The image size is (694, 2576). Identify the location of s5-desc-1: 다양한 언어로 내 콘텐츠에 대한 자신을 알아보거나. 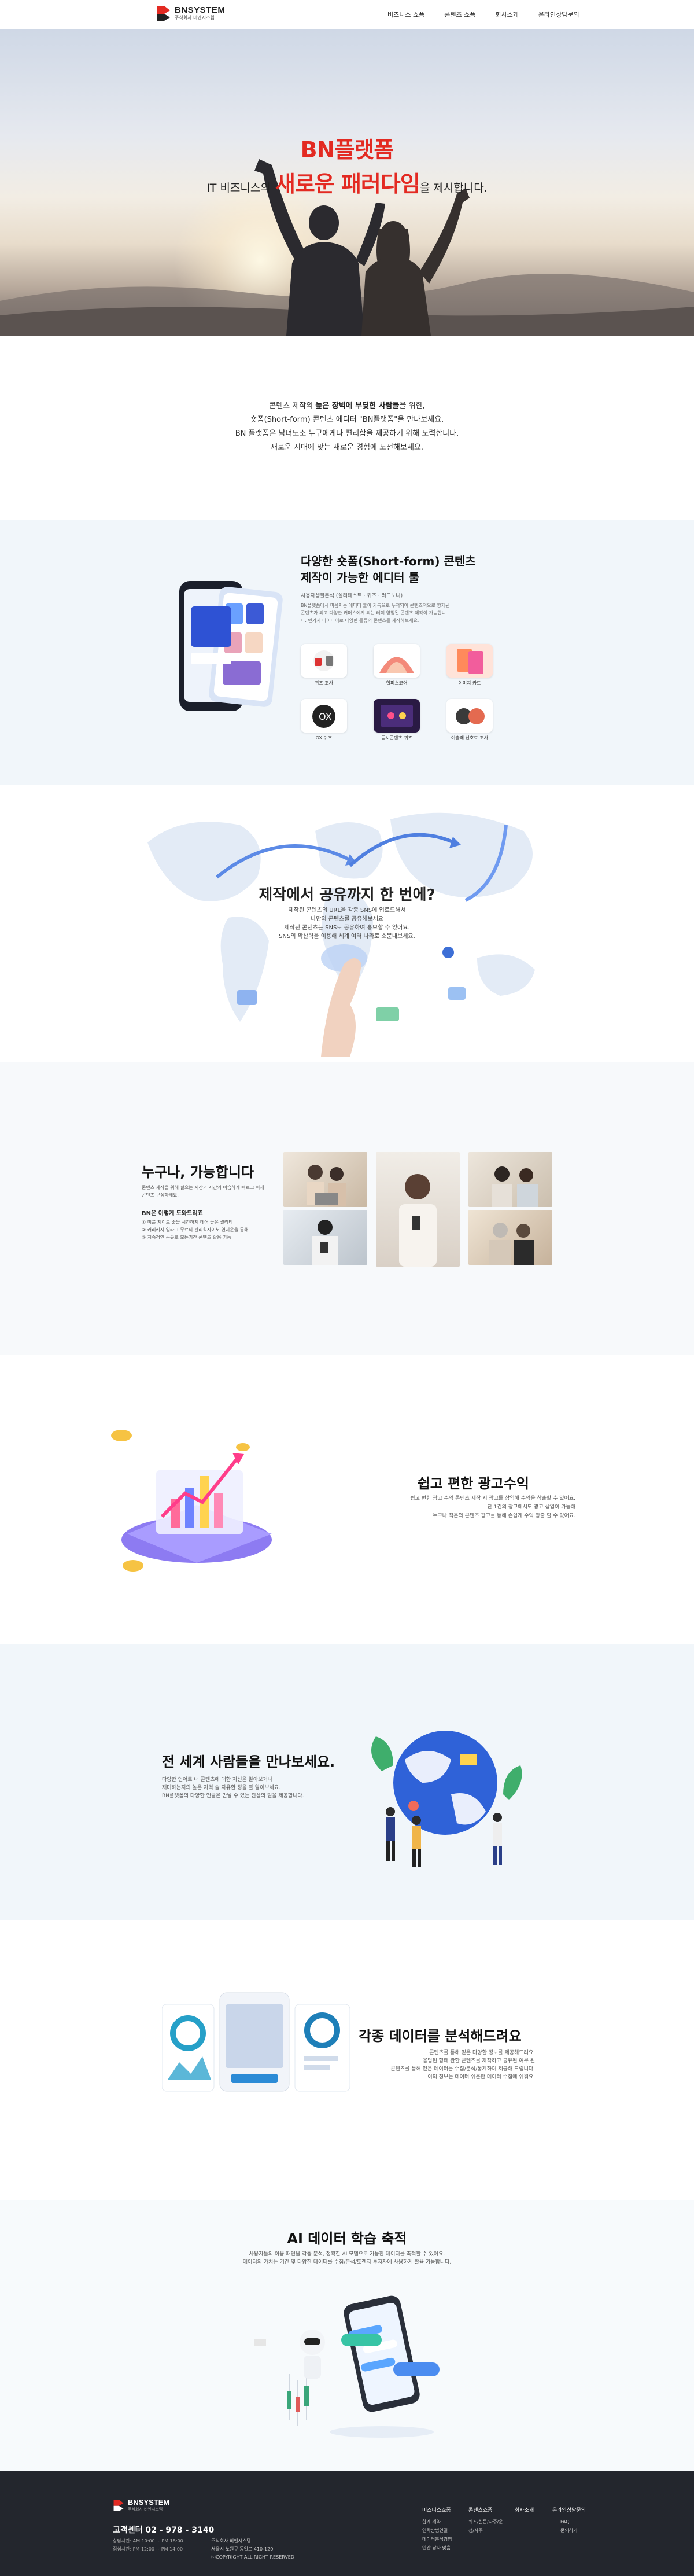
(217, 1780).